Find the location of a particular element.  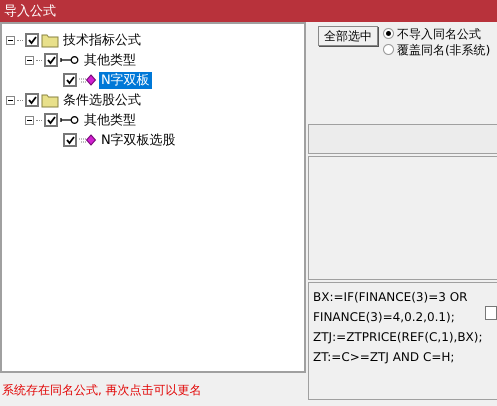

code-line: BX:=IF(FINANCE(3)=3 OR is located at coordinates (391, 297).